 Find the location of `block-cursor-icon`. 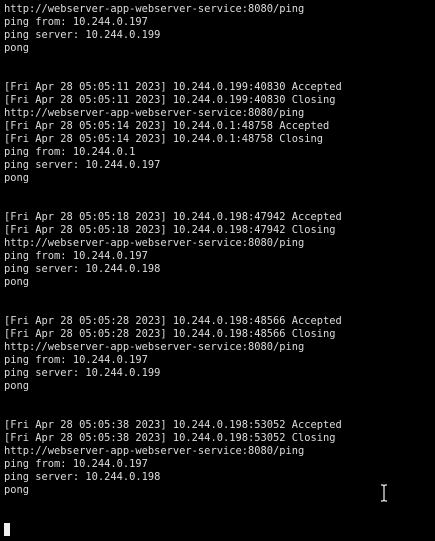

block-cursor-icon is located at coordinates (7, 529).